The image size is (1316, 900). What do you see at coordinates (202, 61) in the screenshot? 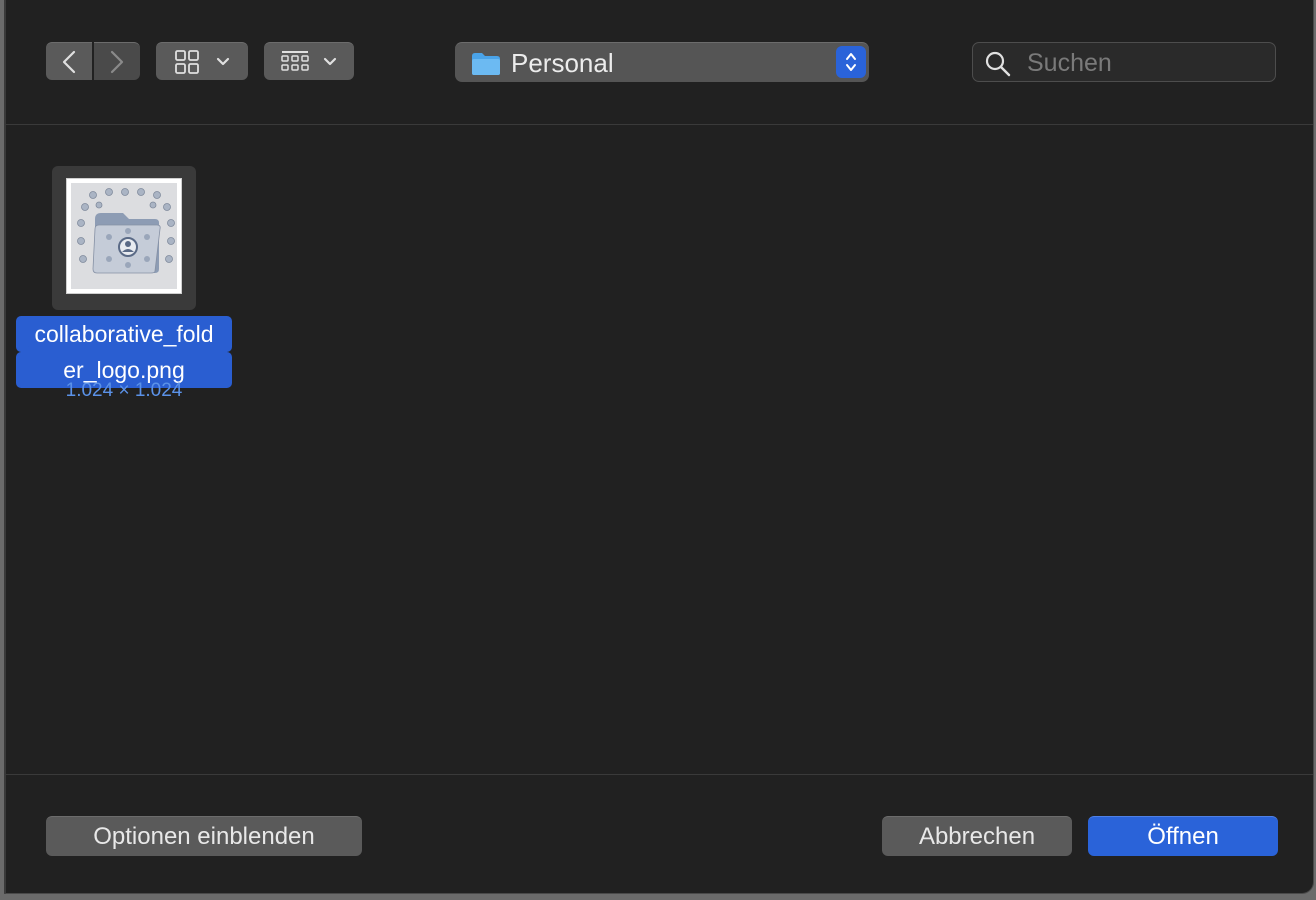
I see `view-mode-button` at bounding box center [202, 61].